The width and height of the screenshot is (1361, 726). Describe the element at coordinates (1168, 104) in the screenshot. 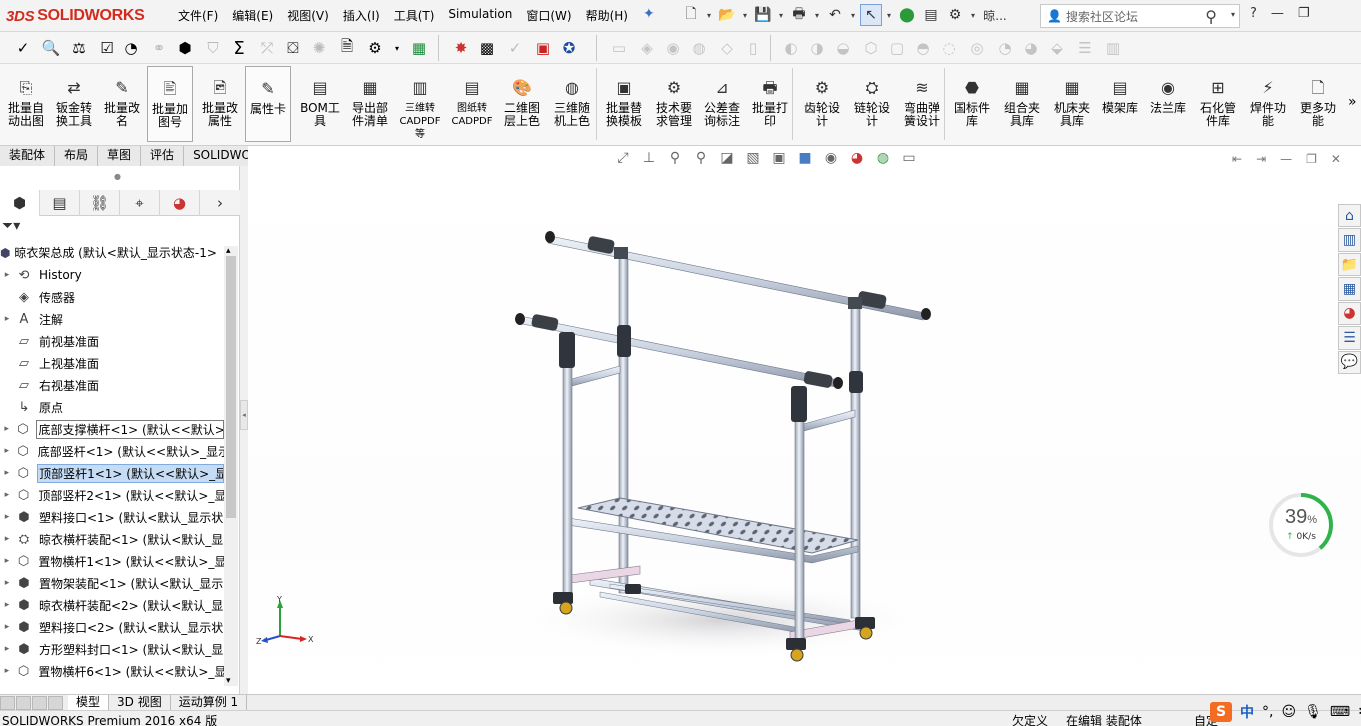

I see `ribbon-button: ◉ 法兰库` at that location.